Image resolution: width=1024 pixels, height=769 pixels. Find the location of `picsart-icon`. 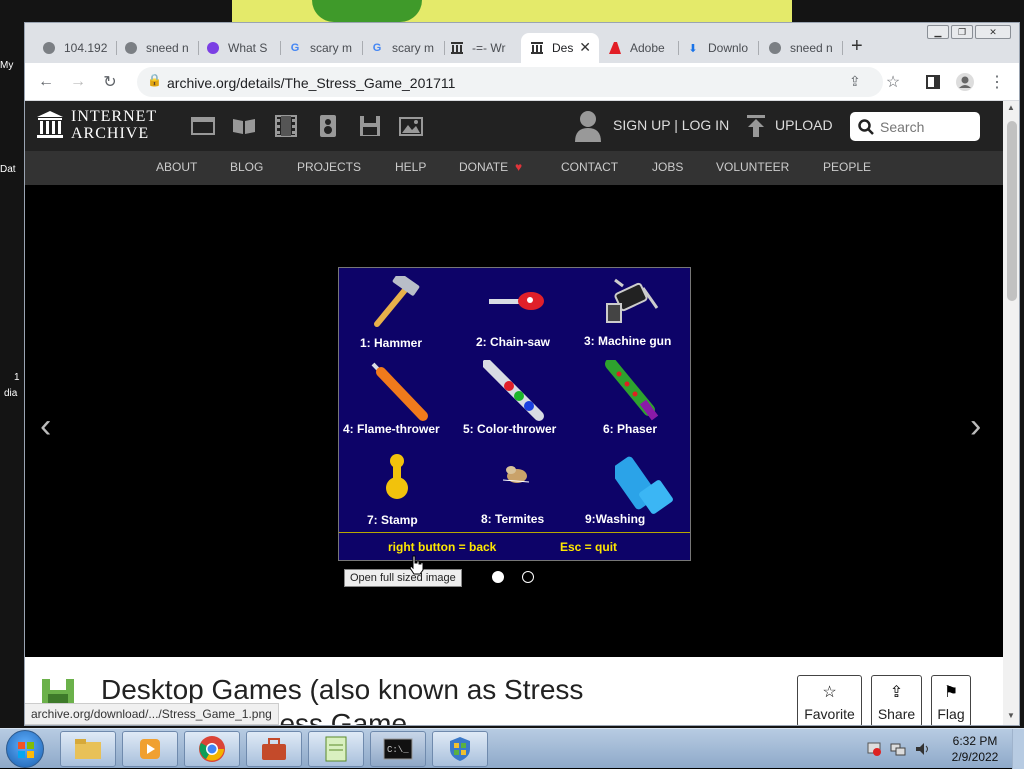

picsart-icon is located at coordinates (213, 48).